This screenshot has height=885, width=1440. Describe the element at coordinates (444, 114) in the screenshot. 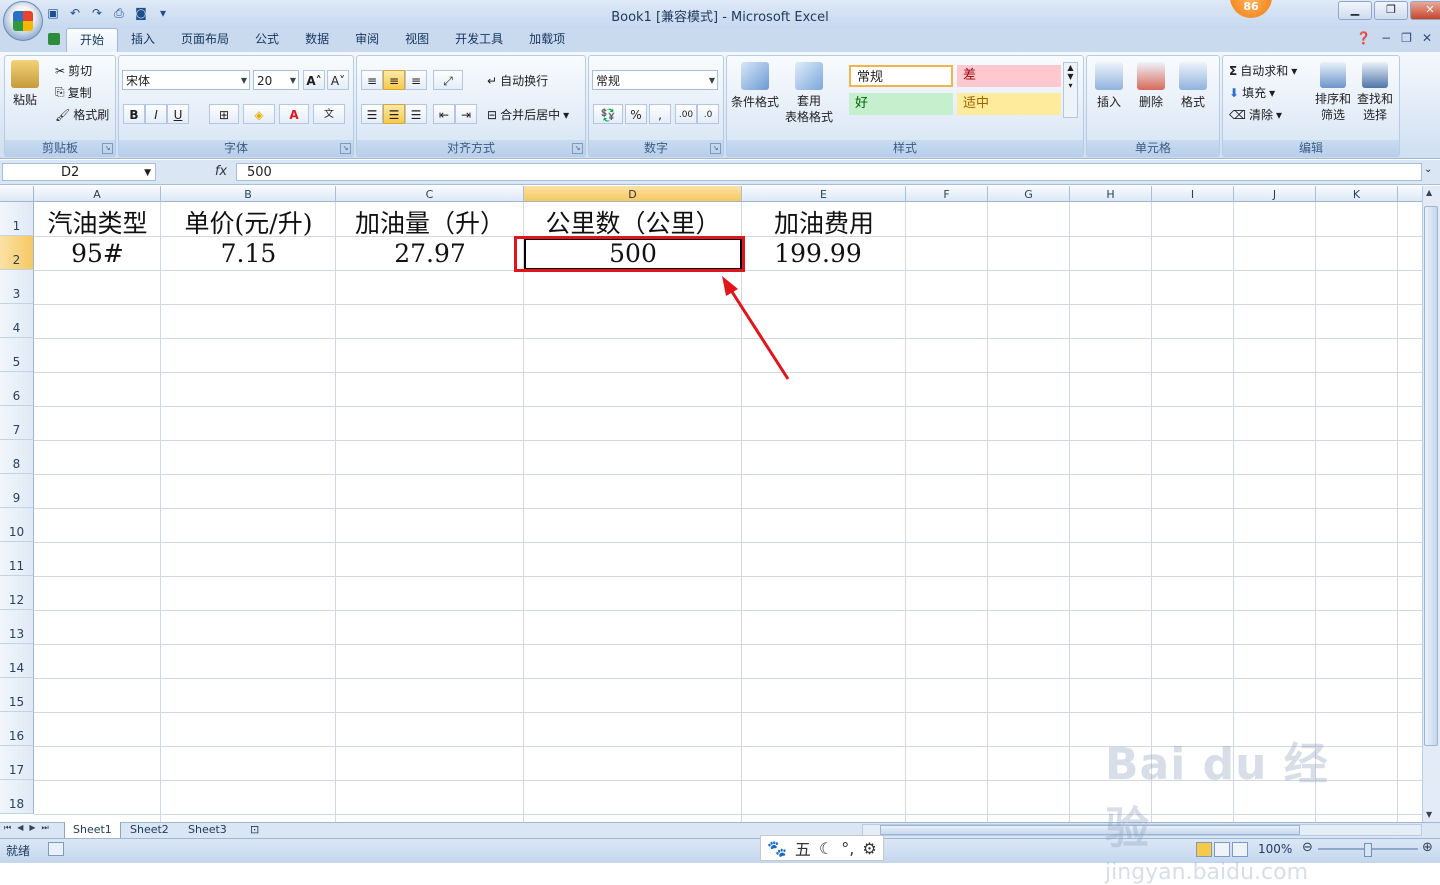

I see `decrease-indent-button: ⇤` at that location.